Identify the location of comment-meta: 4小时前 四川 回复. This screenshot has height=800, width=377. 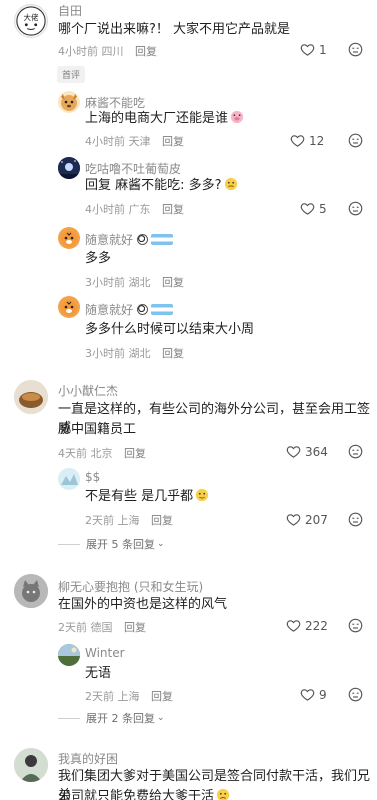
(107, 51).